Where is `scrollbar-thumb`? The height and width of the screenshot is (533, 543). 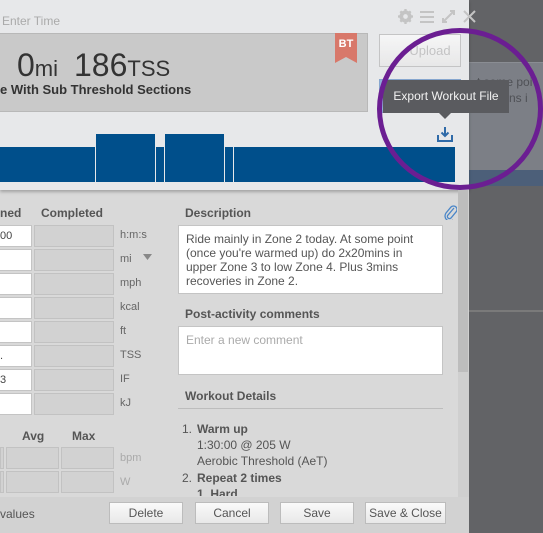 scrollbar-thumb is located at coordinates (463, 281).